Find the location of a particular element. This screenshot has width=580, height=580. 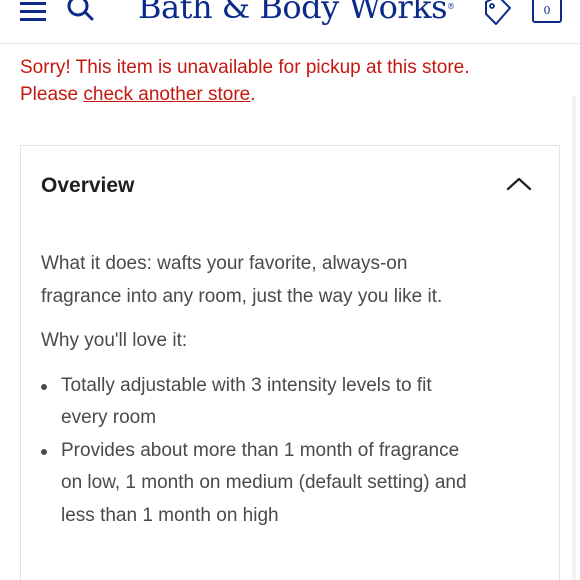

brand-name: Bath & Body Works is located at coordinates (293, 13).